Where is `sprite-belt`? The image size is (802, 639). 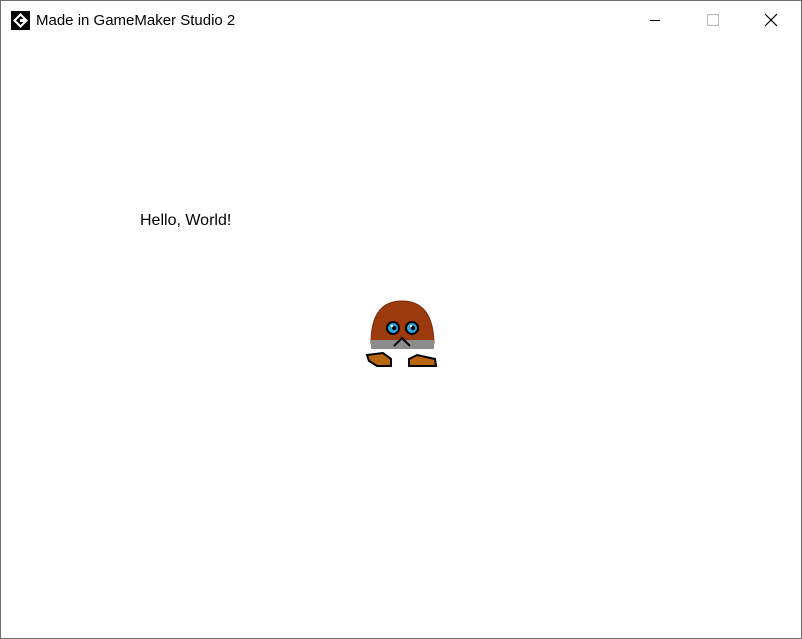
sprite-belt is located at coordinates (402, 344).